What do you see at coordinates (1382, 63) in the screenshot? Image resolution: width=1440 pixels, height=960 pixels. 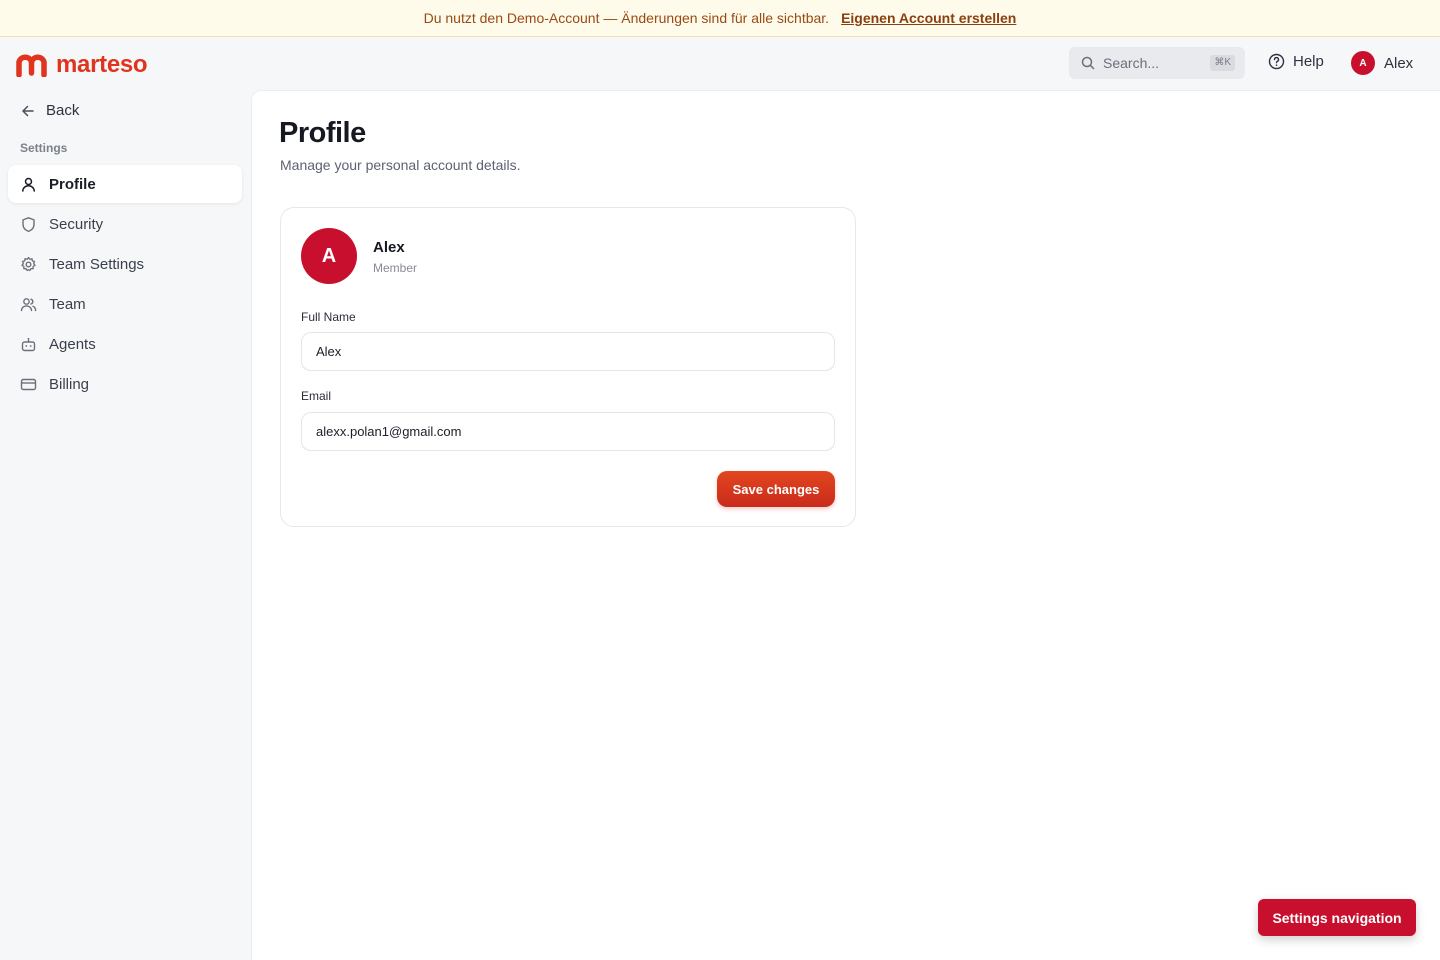 I see `user-menu: A Alex` at bounding box center [1382, 63].